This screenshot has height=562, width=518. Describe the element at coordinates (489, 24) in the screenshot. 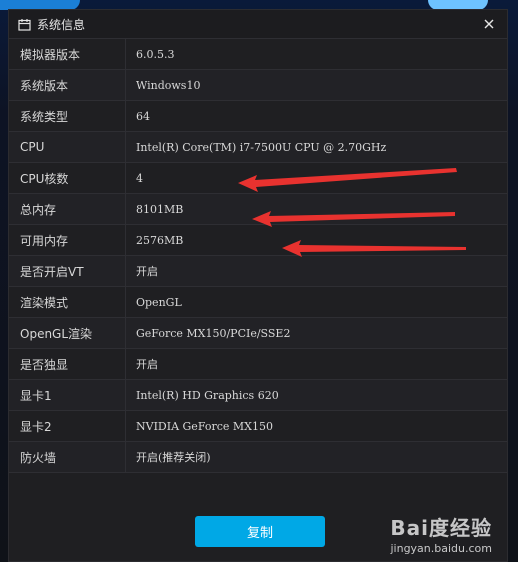

I see `close-icon` at that location.